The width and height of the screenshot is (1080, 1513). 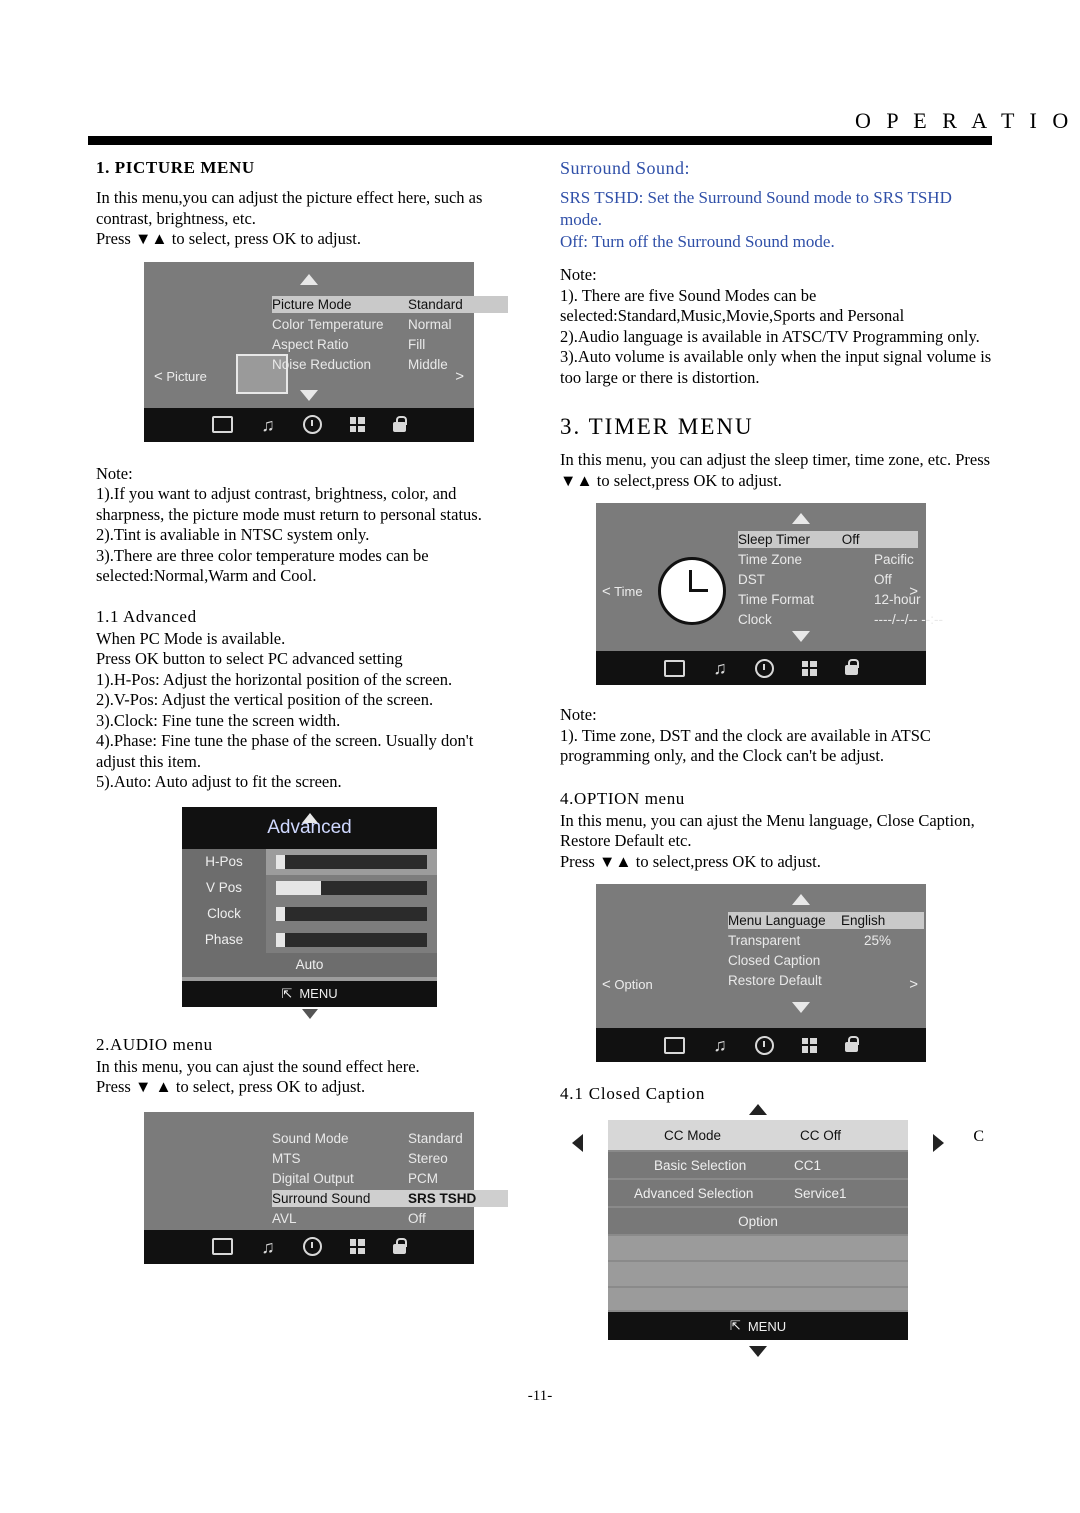 I want to click on osd-row: Time Format 12-hour, so click(x=871, y=599).